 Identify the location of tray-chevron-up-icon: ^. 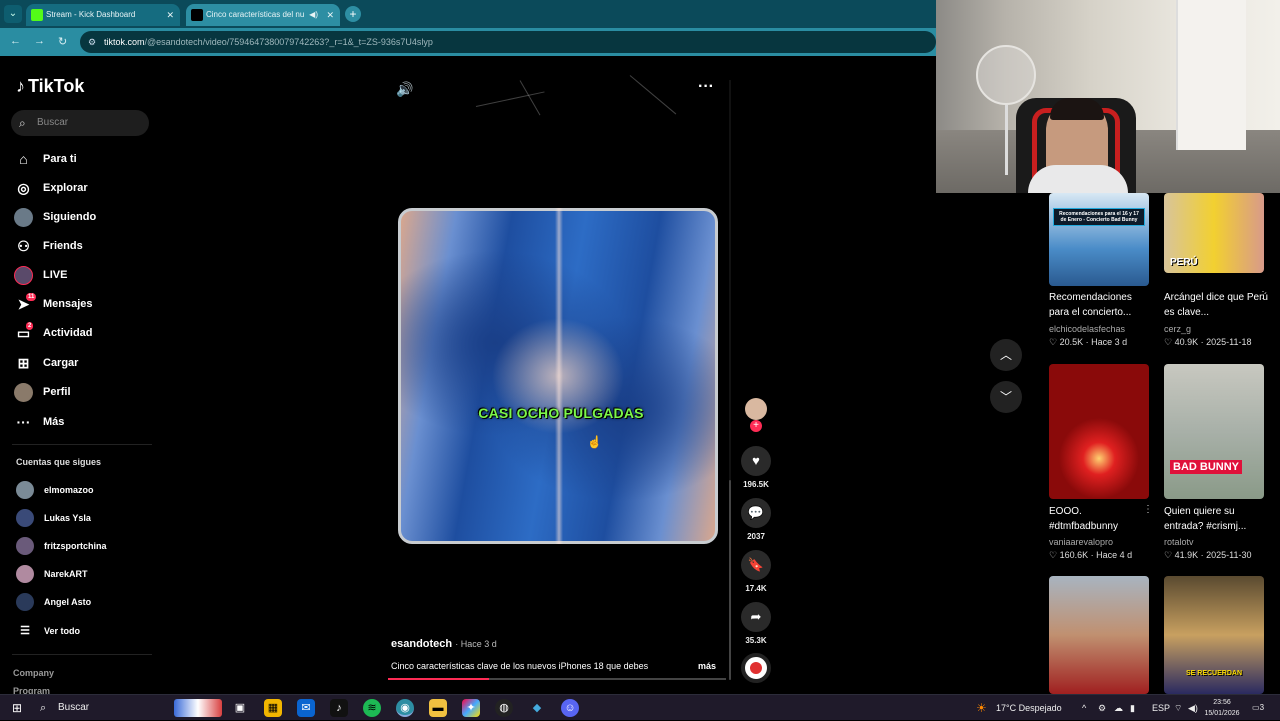
(1084, 708).